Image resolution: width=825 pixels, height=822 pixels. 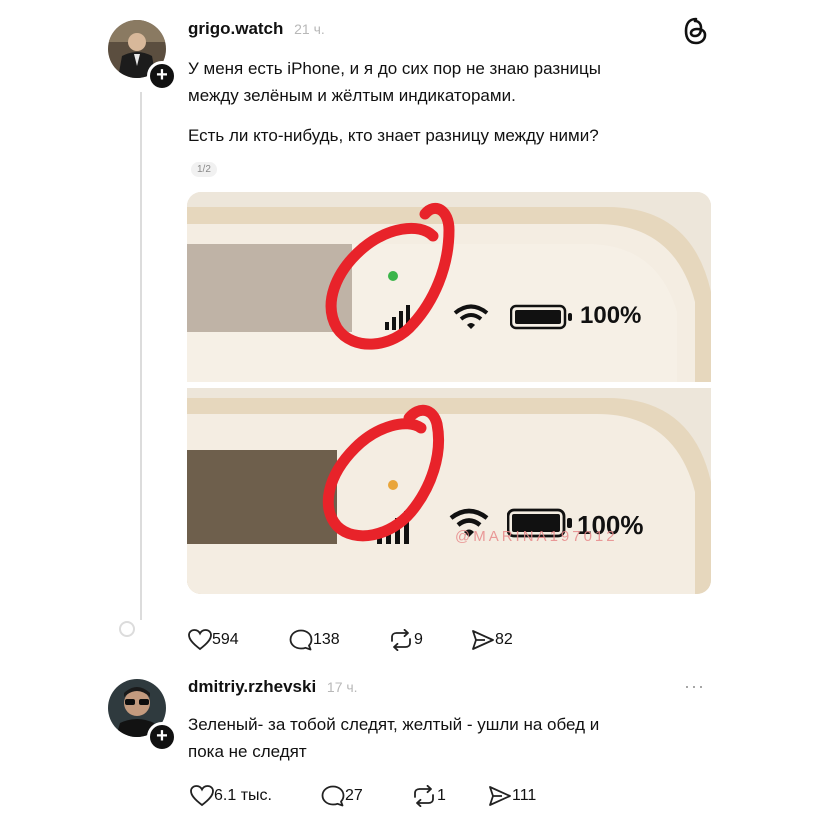 I want to click on thread-end-dot, so click(x=127, y=629).